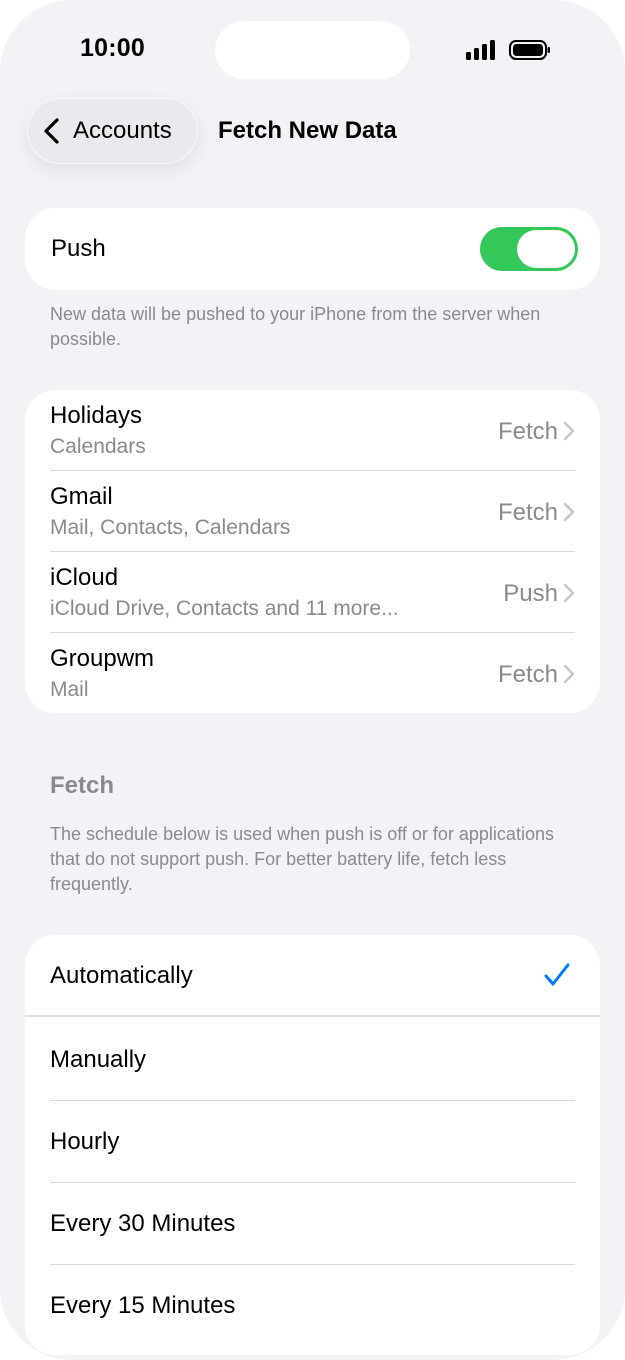 This screenshot has height=1360, width=625. What do you see at coordinates (312, 976) in the screenshot?
I see `fetch-option-automatically: Automatically` at bounding box center [312, 976].